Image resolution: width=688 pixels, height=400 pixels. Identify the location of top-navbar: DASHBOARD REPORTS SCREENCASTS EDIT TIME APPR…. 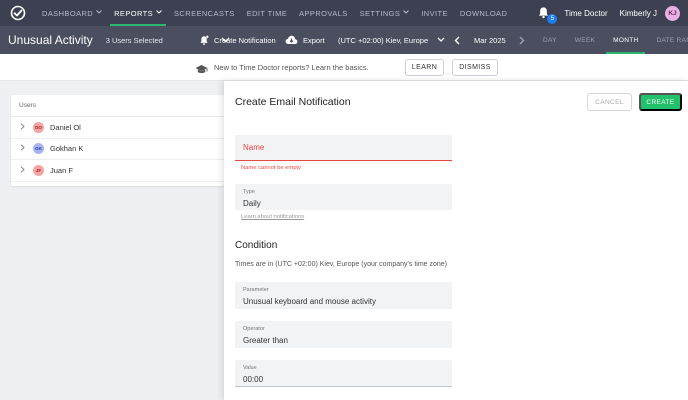
(344, 13).